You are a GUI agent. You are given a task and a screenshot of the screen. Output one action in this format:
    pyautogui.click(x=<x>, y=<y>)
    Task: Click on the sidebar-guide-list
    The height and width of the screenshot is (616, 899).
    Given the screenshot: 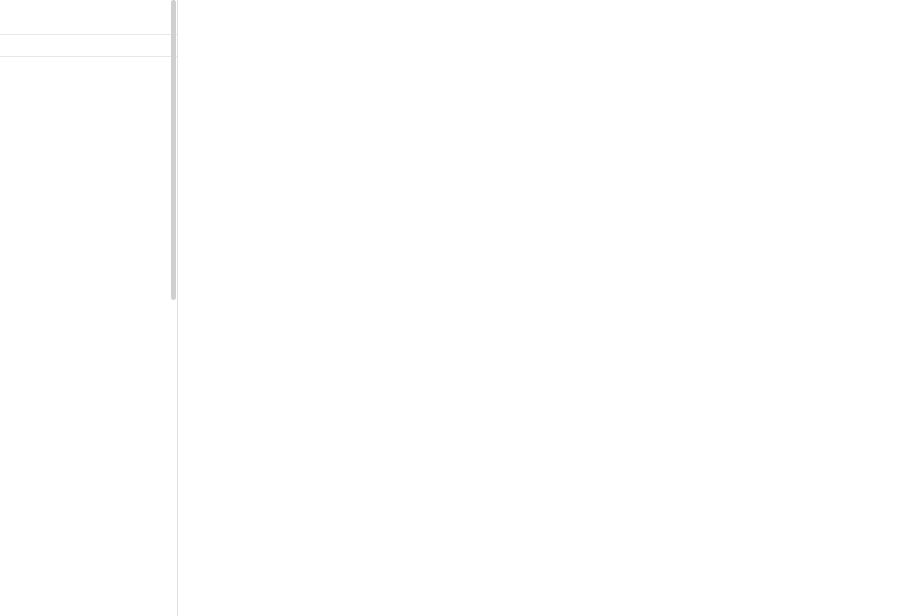 What is the action you would take?
    pyautogui.click(x=88, y=45)
    